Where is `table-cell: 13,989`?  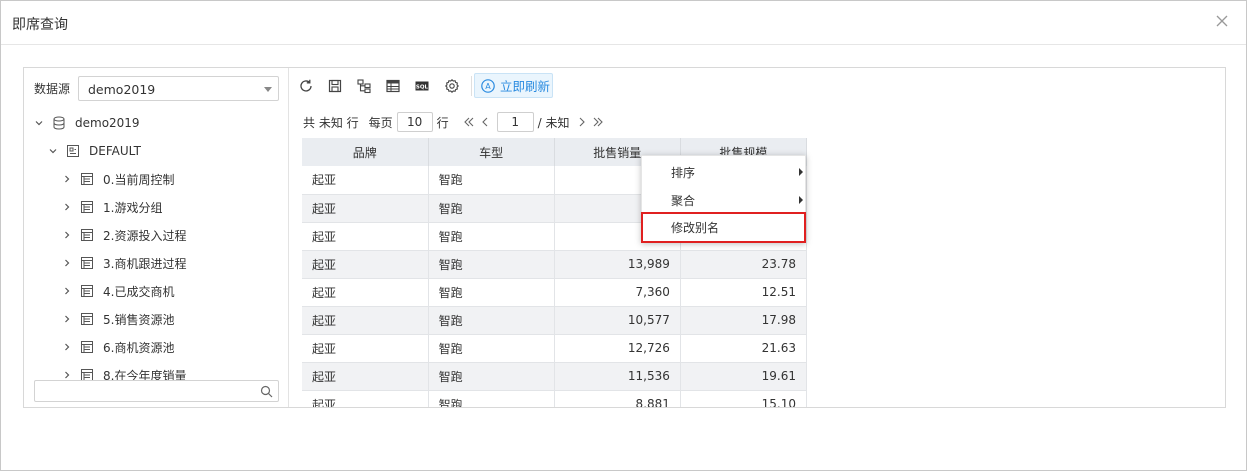 table-cell: 13,989 is located at coordinates (617, 264).